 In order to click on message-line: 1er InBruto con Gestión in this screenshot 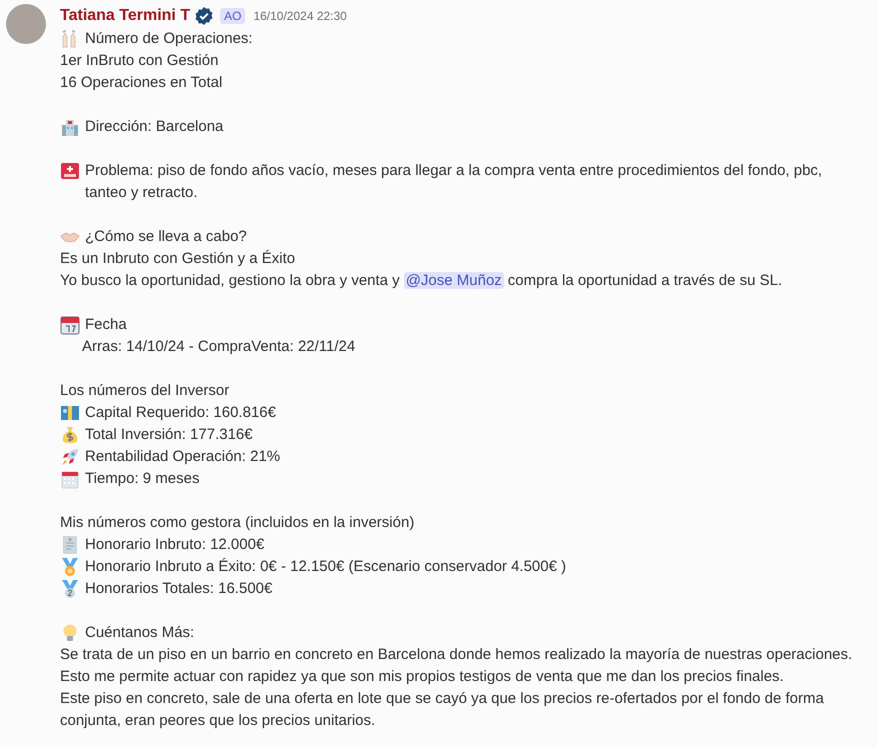, I will do `click(139, 61)`.